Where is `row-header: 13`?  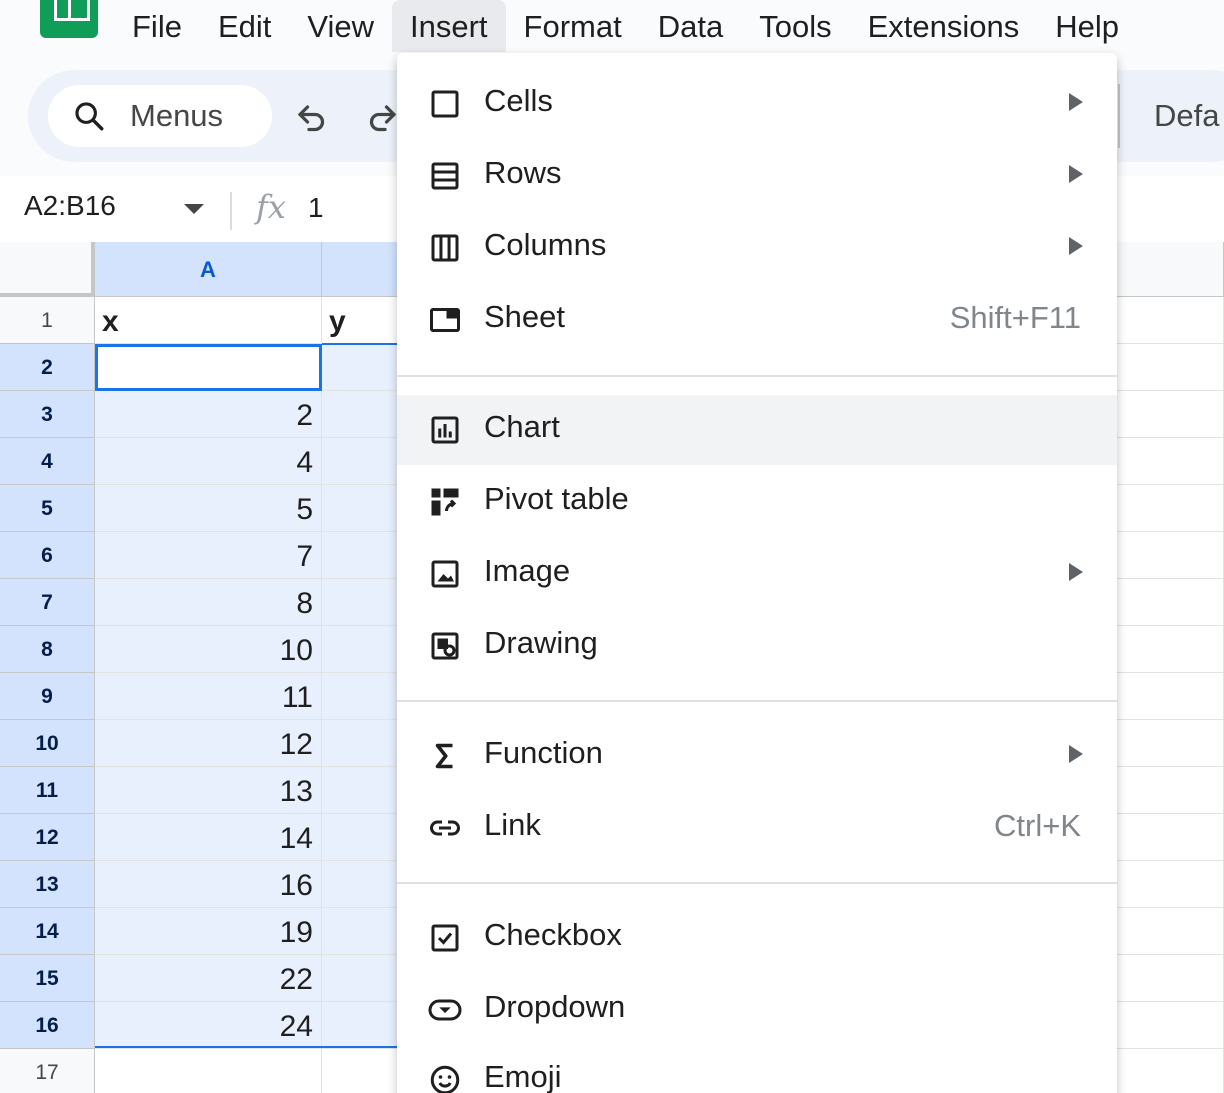
row-header: 13 is located at coordinates (47, 884).